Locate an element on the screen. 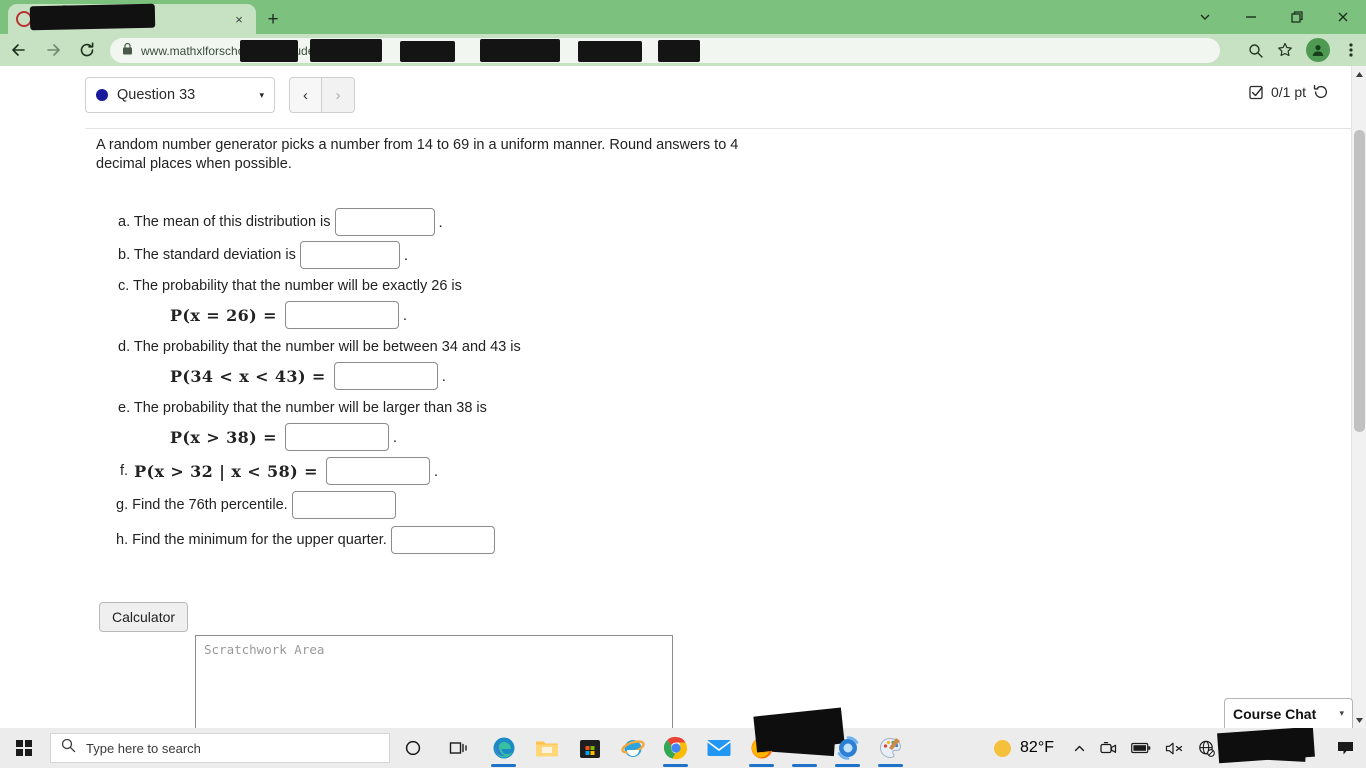  question-part-g: g. Find the 76th percentile. is located at coordinates (671, 505).